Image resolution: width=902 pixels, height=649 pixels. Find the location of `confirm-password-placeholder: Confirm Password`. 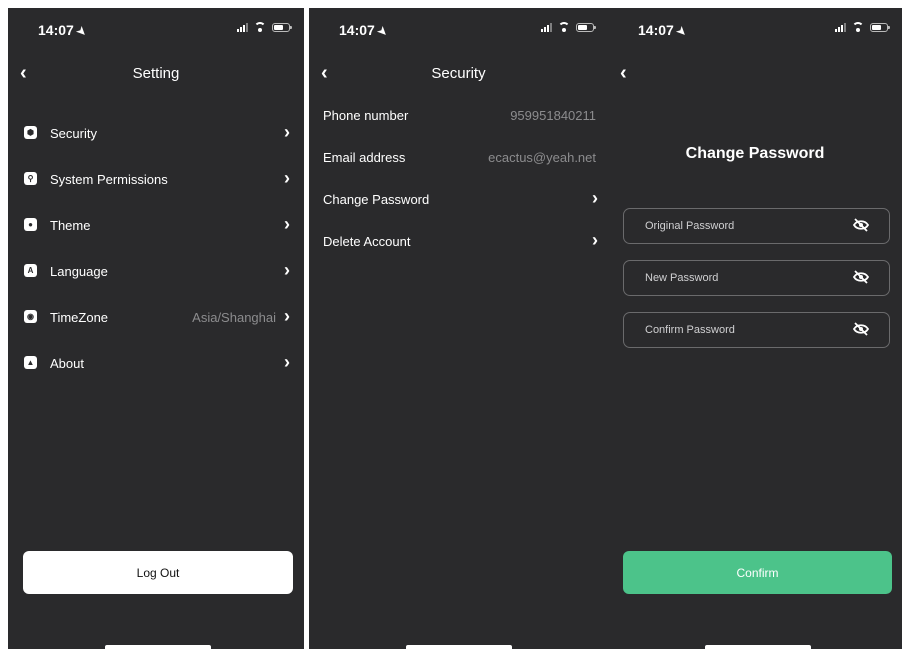

confirm-password-placeholder: Confirm Password is located at coordinates (690, 330).